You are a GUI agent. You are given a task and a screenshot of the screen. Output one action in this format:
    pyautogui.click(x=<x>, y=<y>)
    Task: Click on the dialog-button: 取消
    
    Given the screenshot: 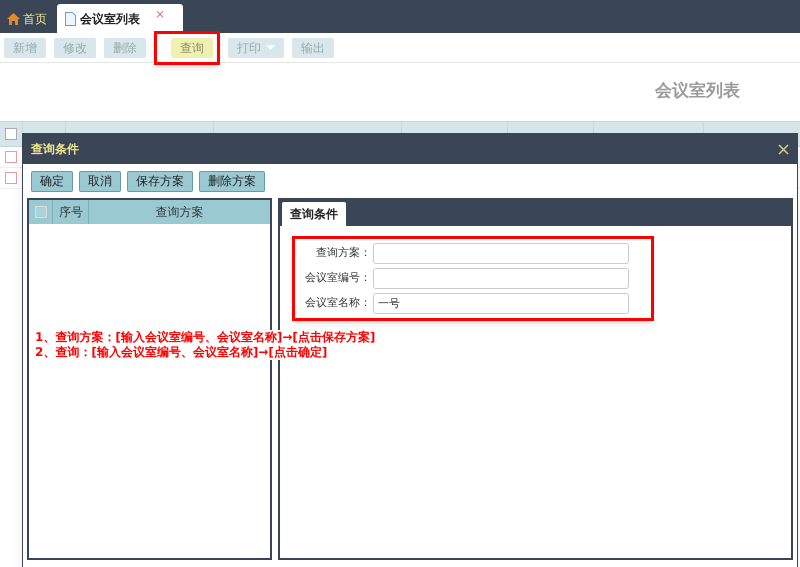 What is the action you would take?
    pyautogui.click(x=100, y=181)
    